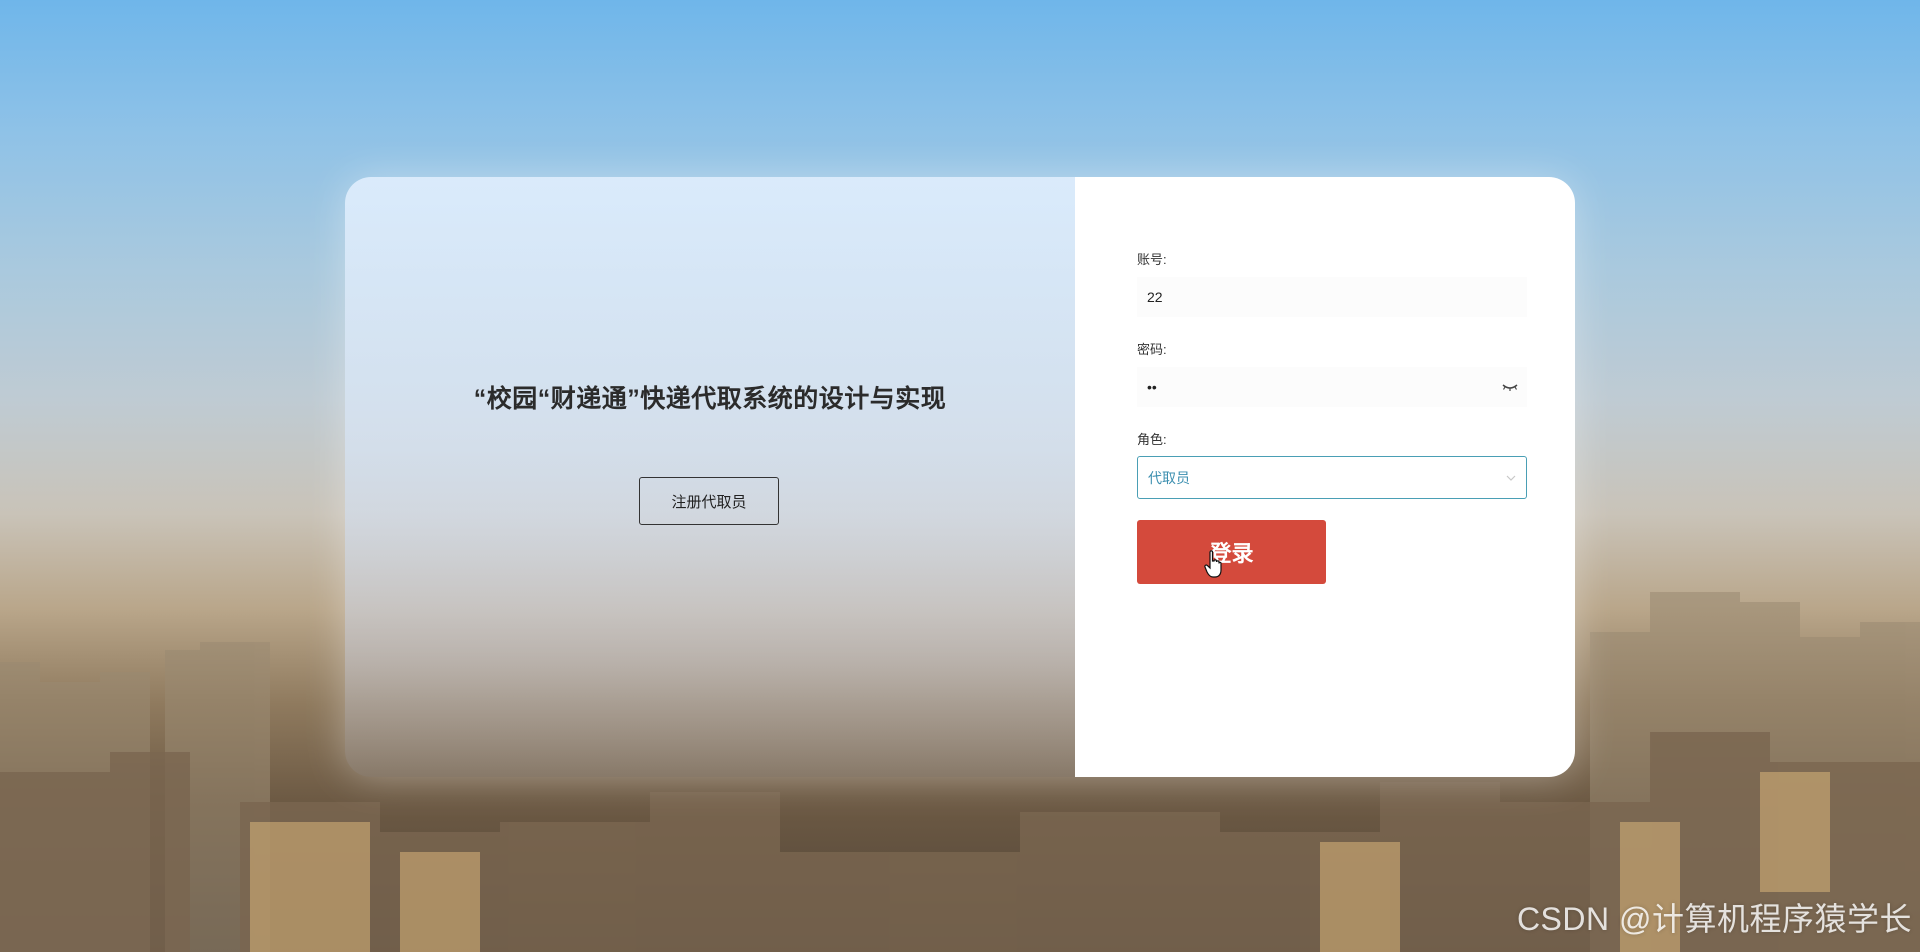 Image resolution: width=1920 pixels, height=952 pixels. What do you see at coordinates (1213, 564) in the screenshot?
I see `hand-cursor-icon` at bounding box center [1213, 564].